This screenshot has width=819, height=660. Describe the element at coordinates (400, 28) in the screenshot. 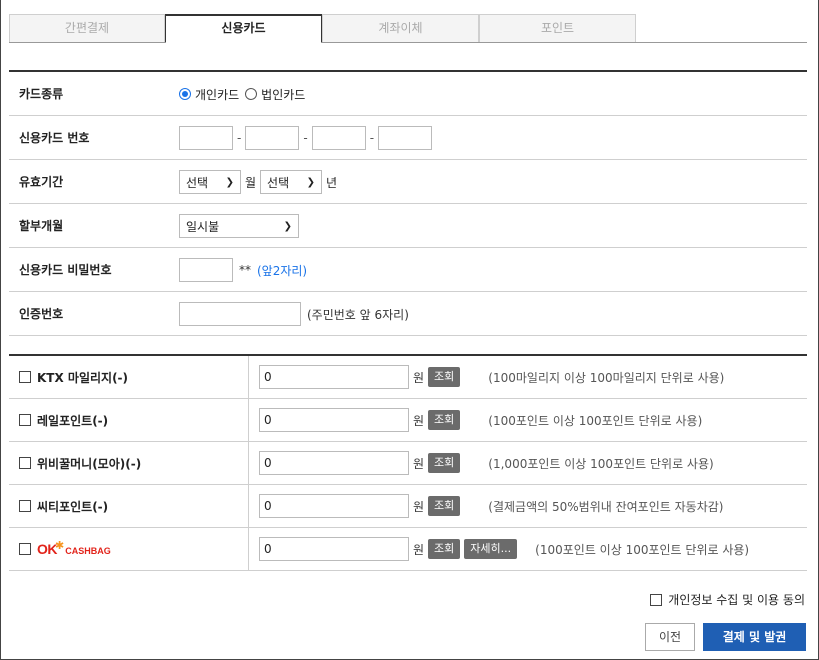

I see `tab-bank-transfer: 계좌이체` at that location.